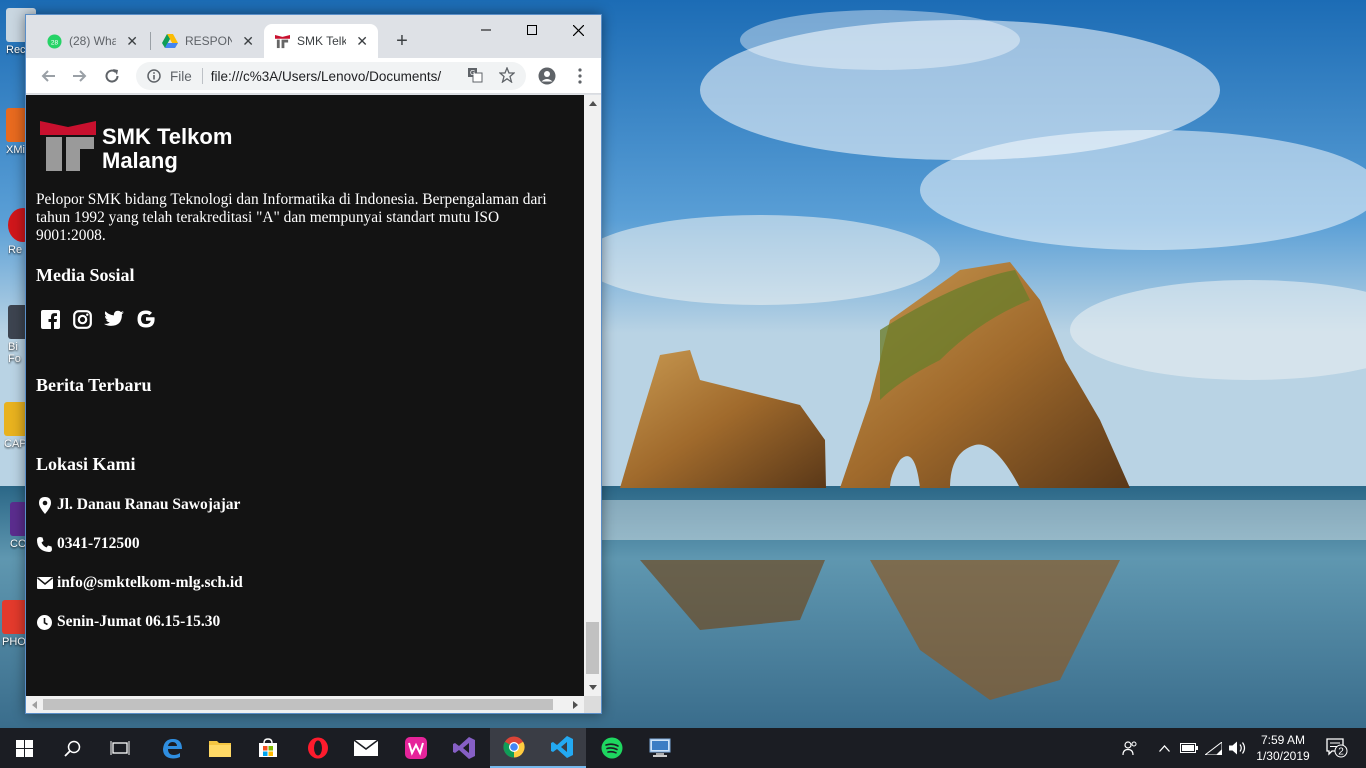  What do you see at coordinates (98, 543) in the screenshot?
I see `phone-text: 0341-712500` at bounding box center [98, 543].